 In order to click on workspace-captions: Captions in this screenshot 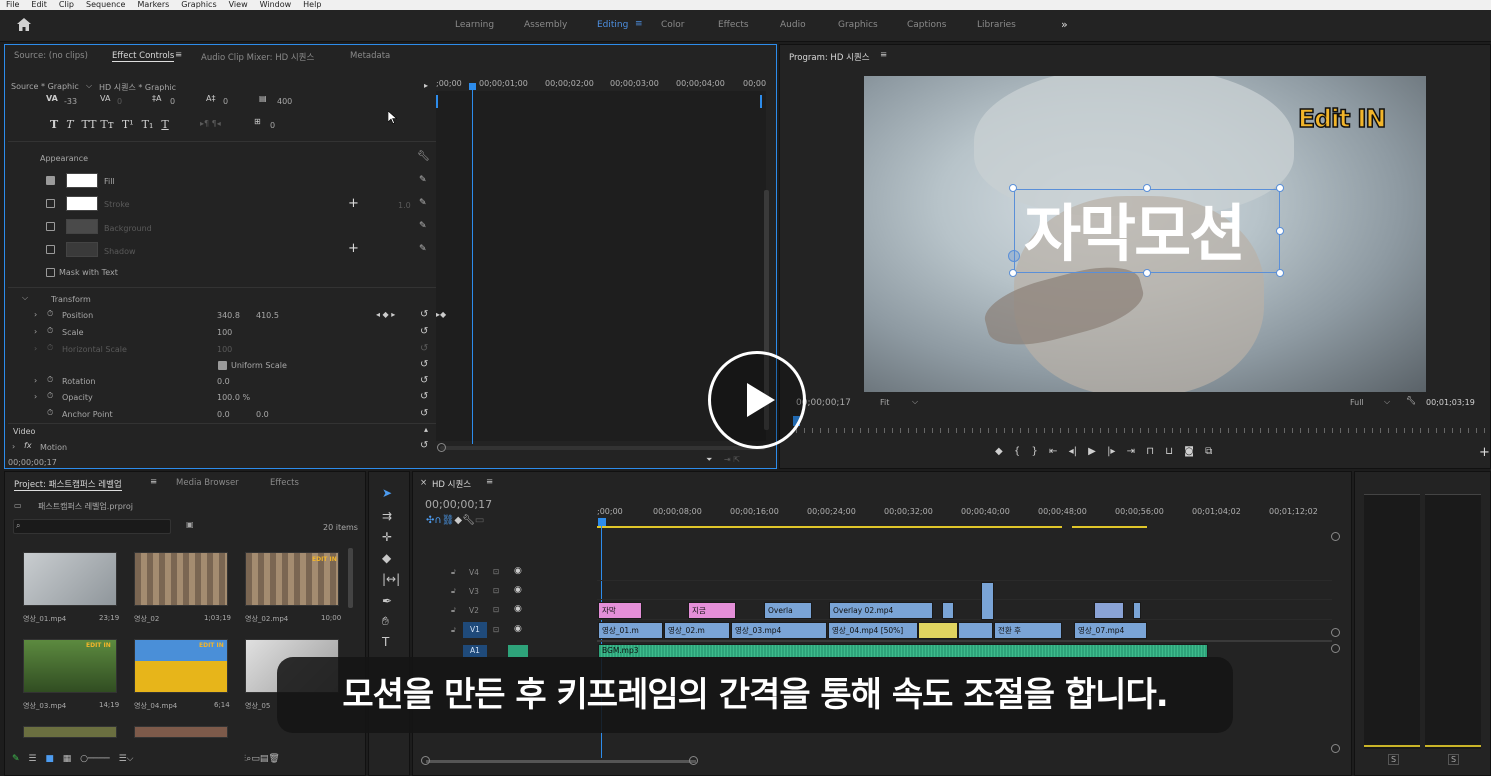, I will do `click(926, 25)`.